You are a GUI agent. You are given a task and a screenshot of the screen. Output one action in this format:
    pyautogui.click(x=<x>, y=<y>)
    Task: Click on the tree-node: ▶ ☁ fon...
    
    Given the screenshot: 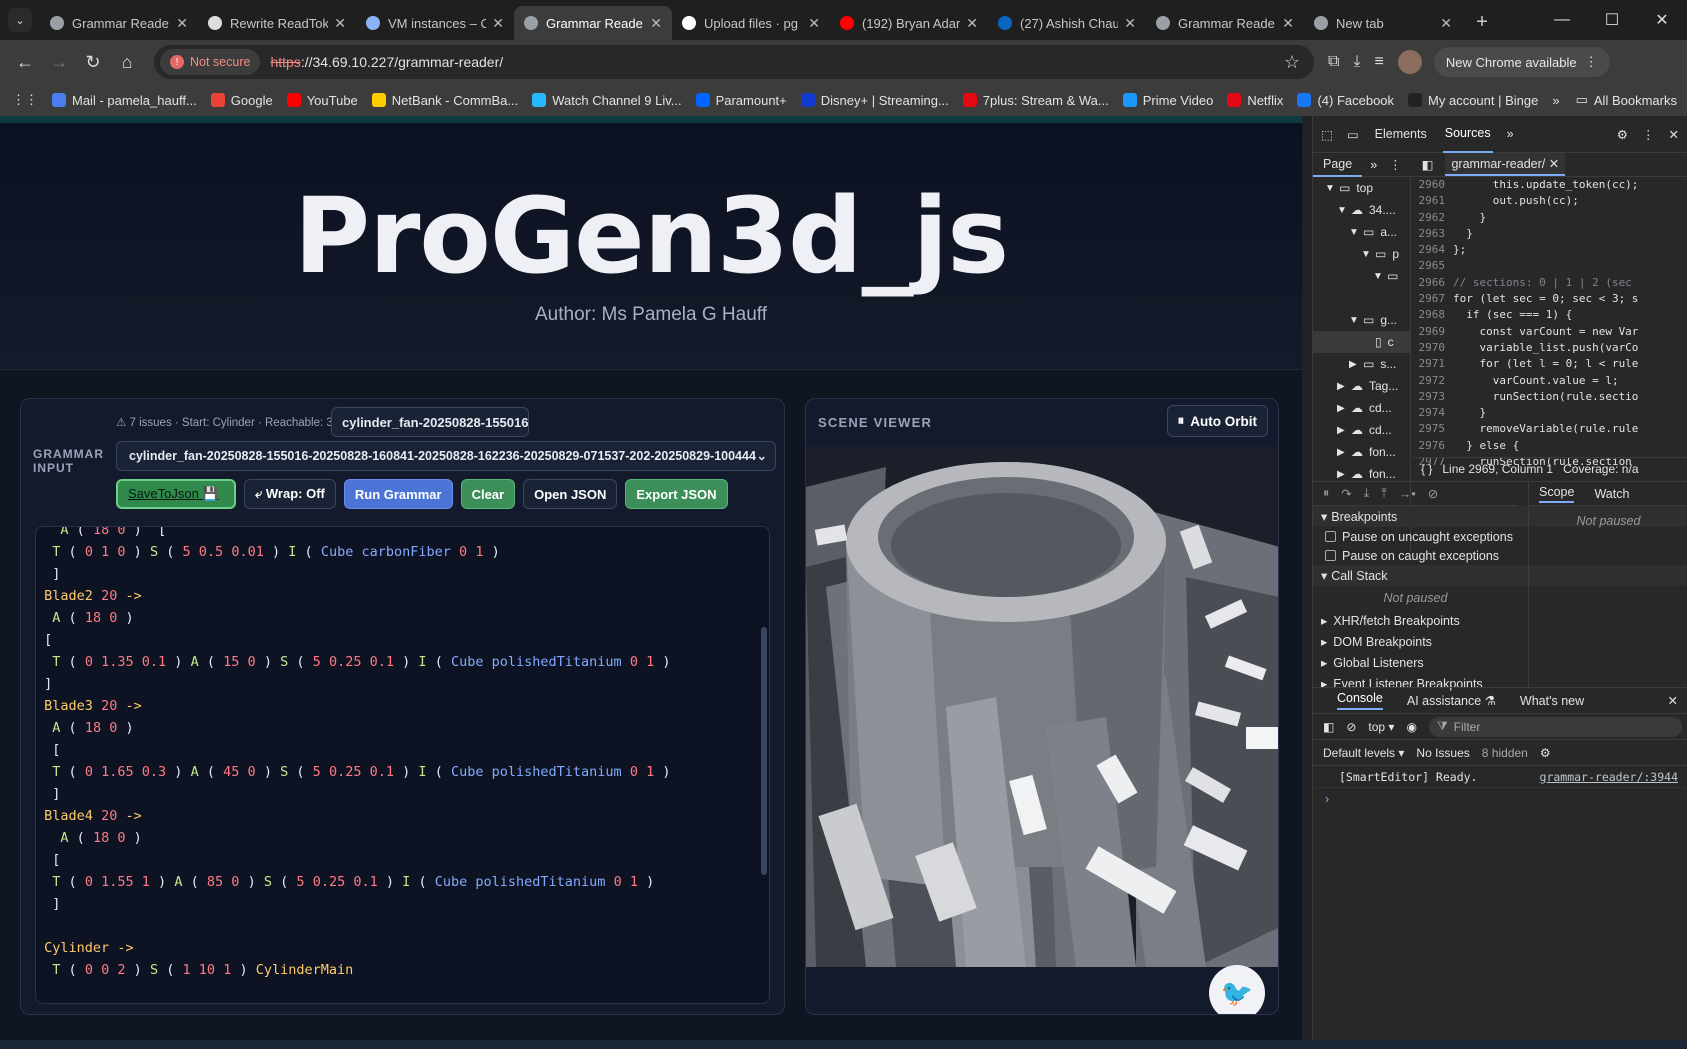 What is the action you would take?
    pyautogui.click(x=1361, y=452)
    